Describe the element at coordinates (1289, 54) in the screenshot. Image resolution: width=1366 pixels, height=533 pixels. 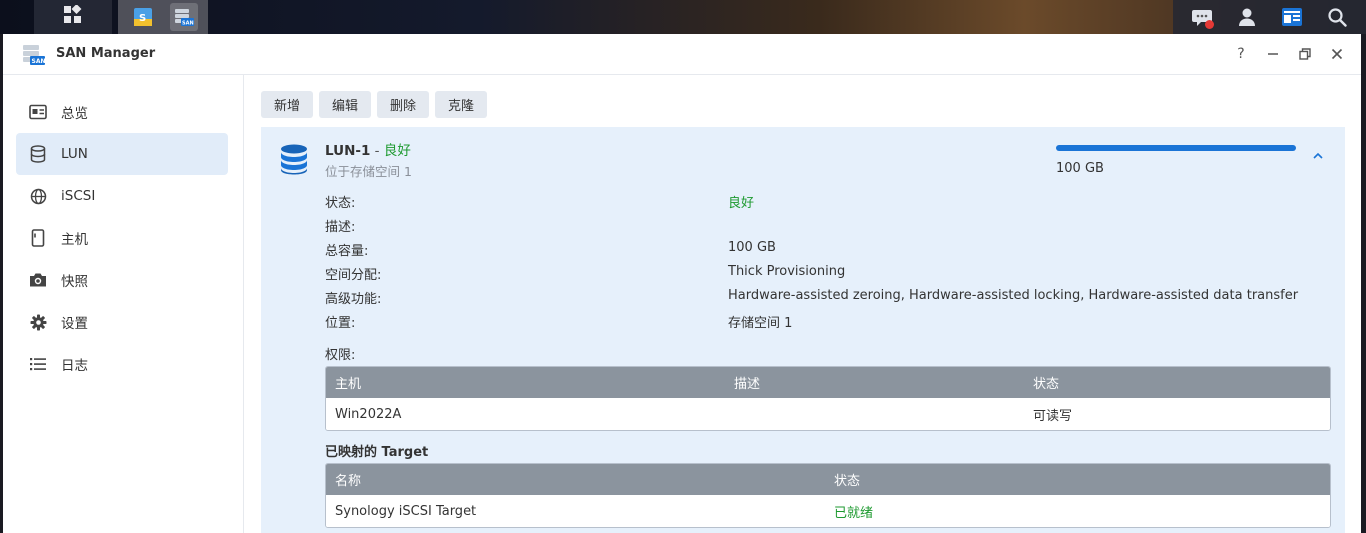
I see `window-controls: ?` at that location.